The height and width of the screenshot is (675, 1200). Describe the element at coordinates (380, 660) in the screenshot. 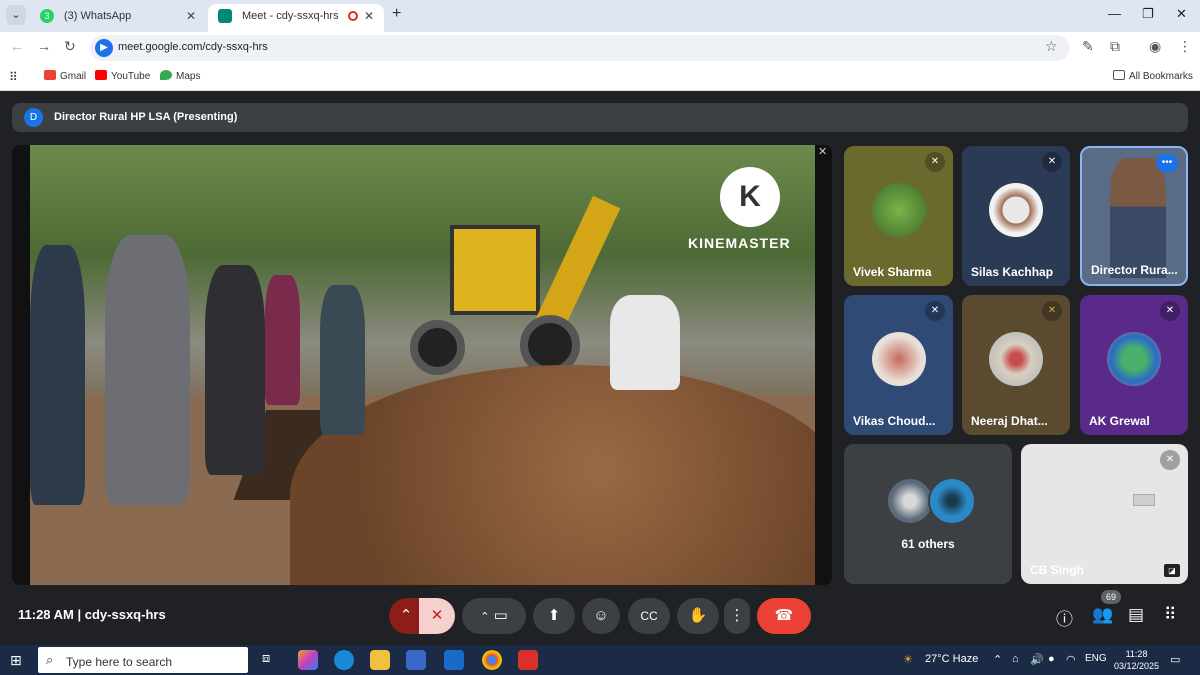

I see `file-explorer-icon` at that location.